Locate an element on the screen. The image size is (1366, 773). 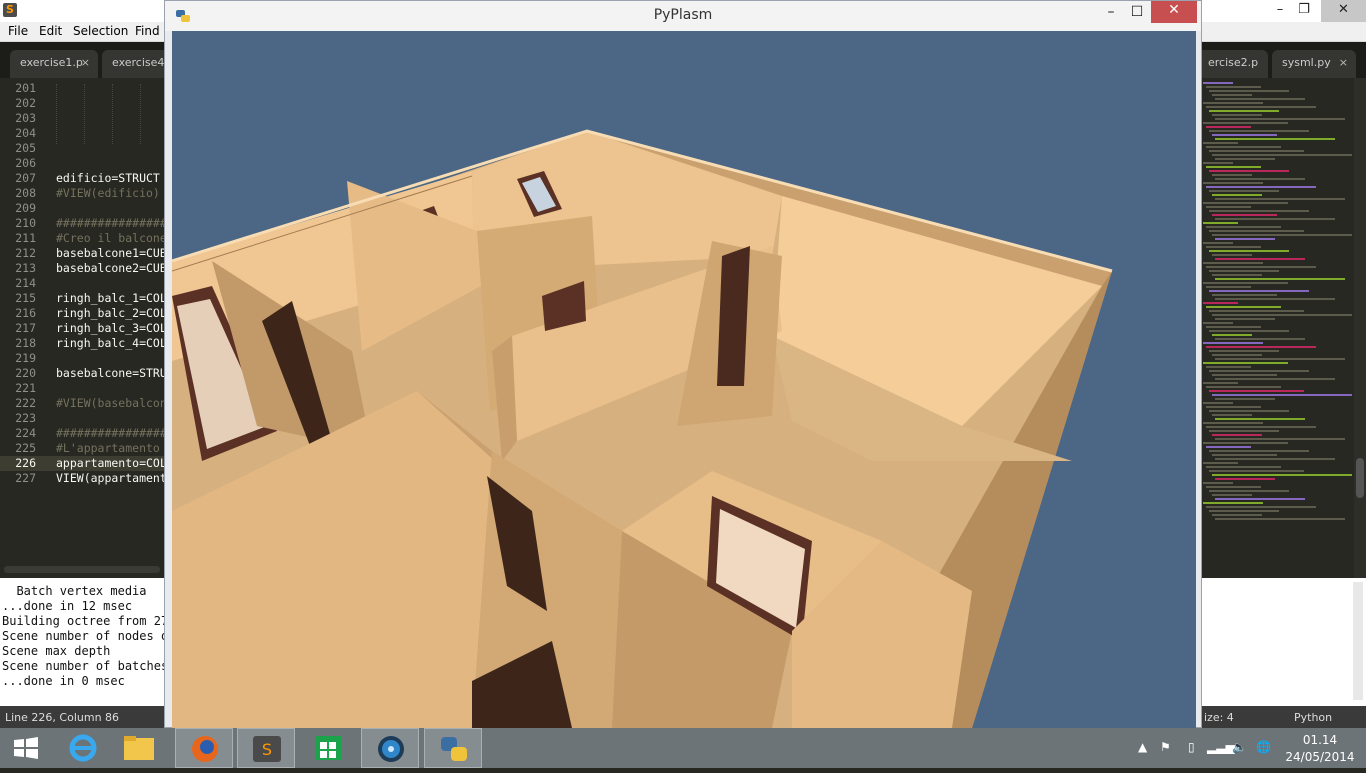
taskbar-firefox is located at coordinates (204, 748).